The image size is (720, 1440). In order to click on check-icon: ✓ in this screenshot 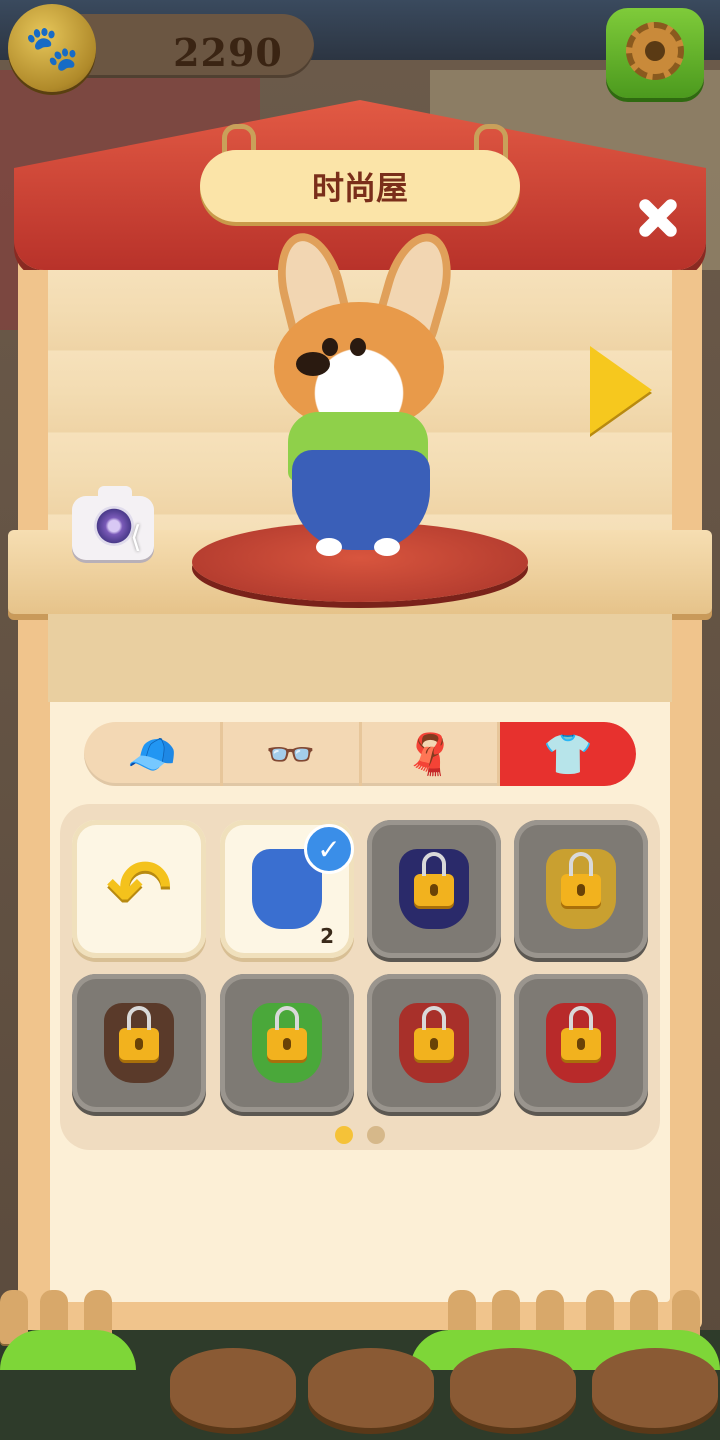, I will do `click(329, 849)`.